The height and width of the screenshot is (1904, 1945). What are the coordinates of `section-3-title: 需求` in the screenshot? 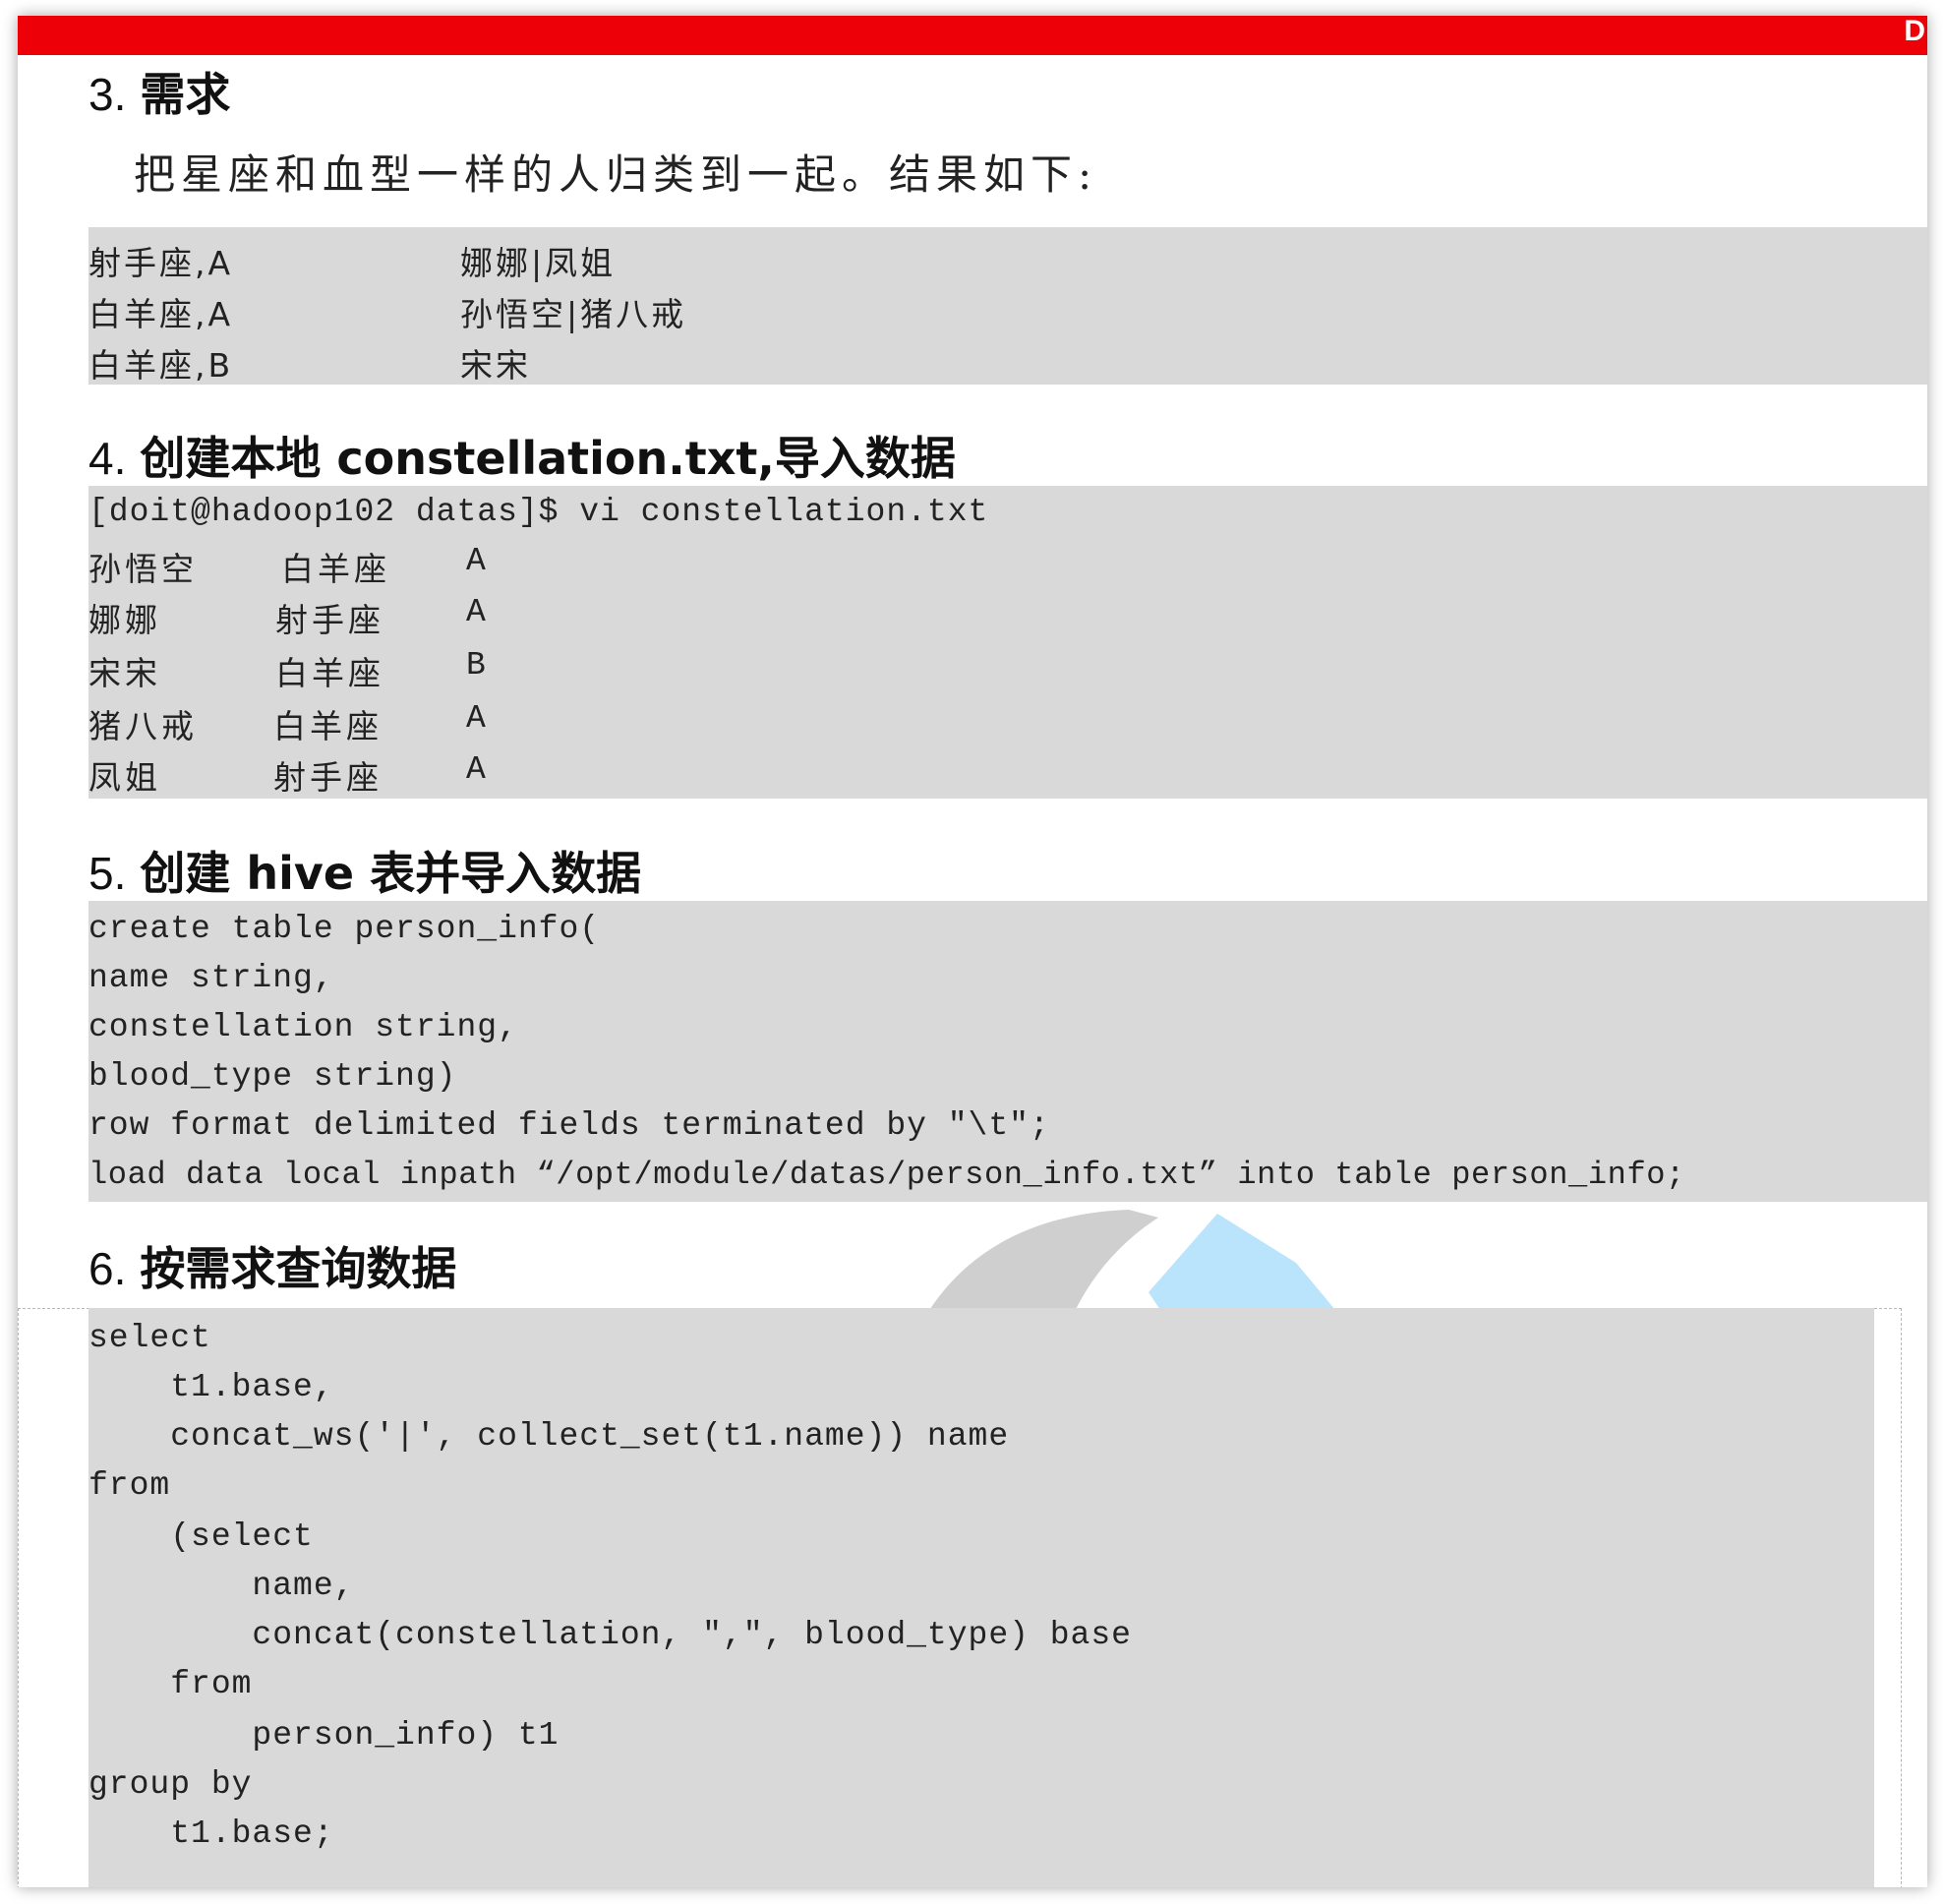 It's located at (185, 94).